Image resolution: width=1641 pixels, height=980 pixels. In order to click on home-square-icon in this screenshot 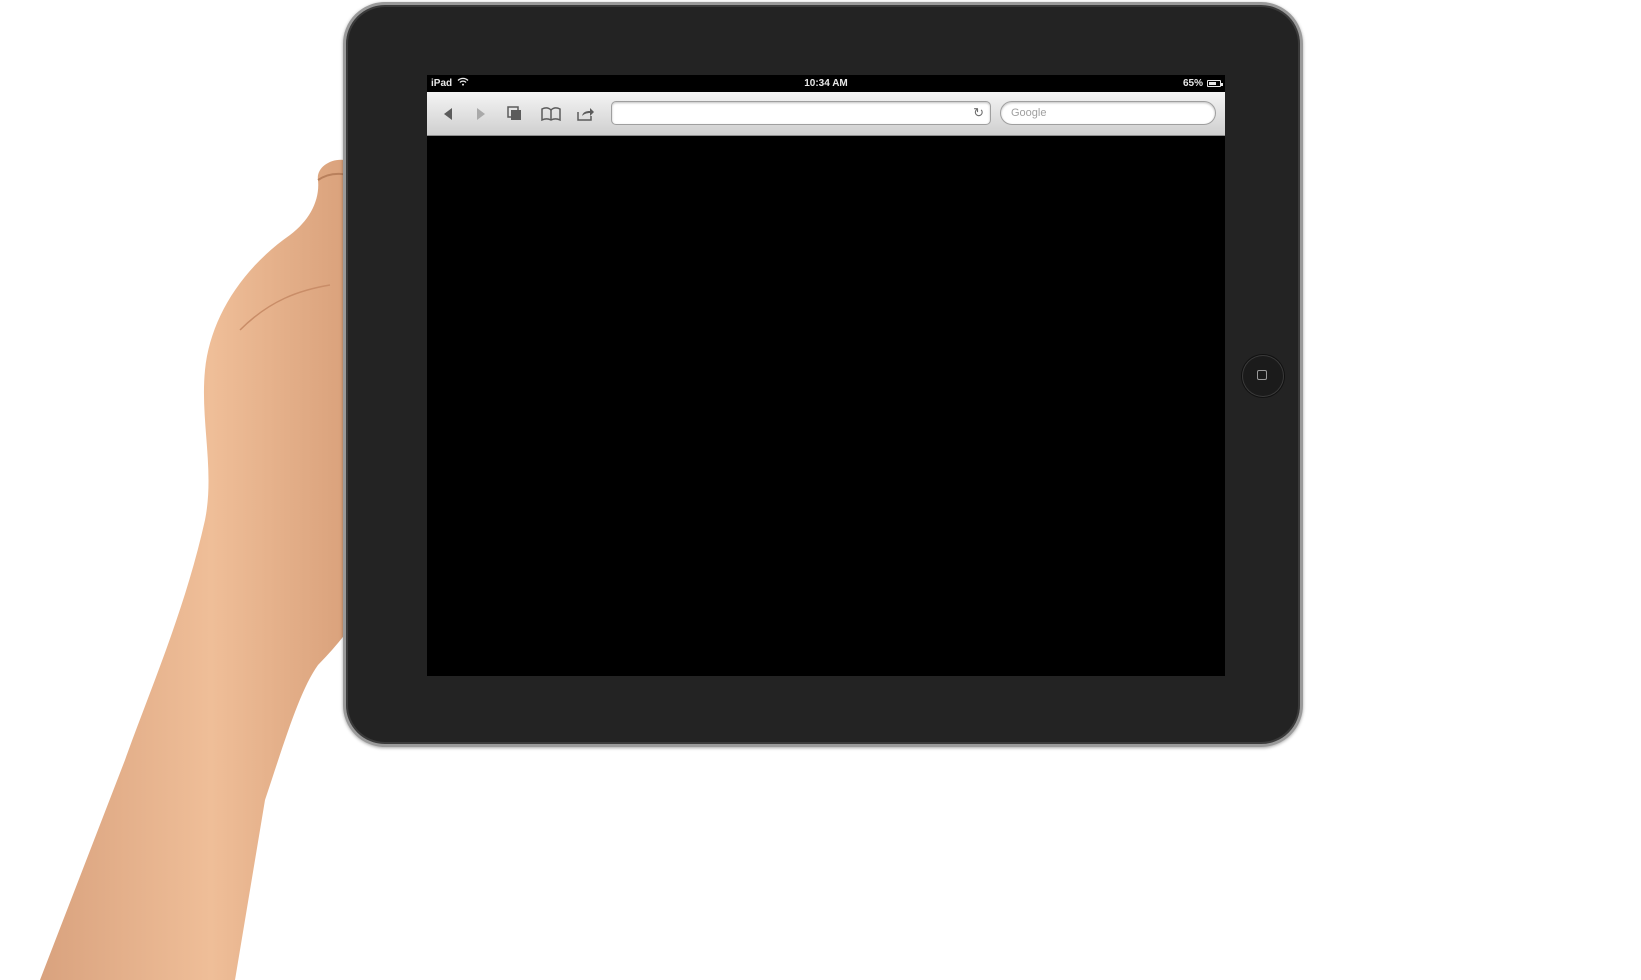, I will do `click(1262, 375)`.